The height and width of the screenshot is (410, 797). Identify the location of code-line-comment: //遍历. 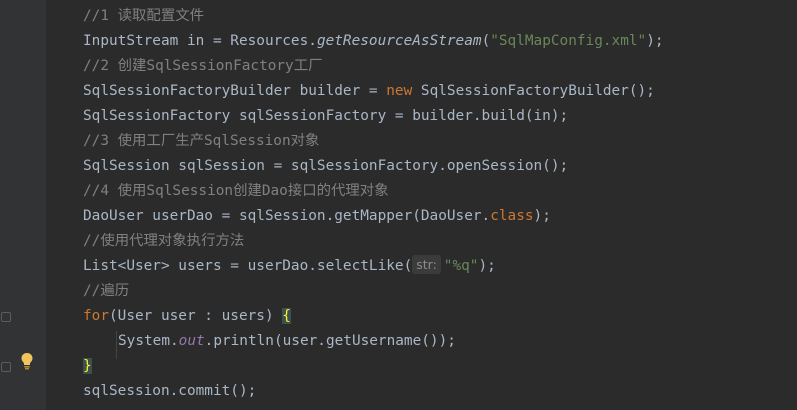
(106, 291).